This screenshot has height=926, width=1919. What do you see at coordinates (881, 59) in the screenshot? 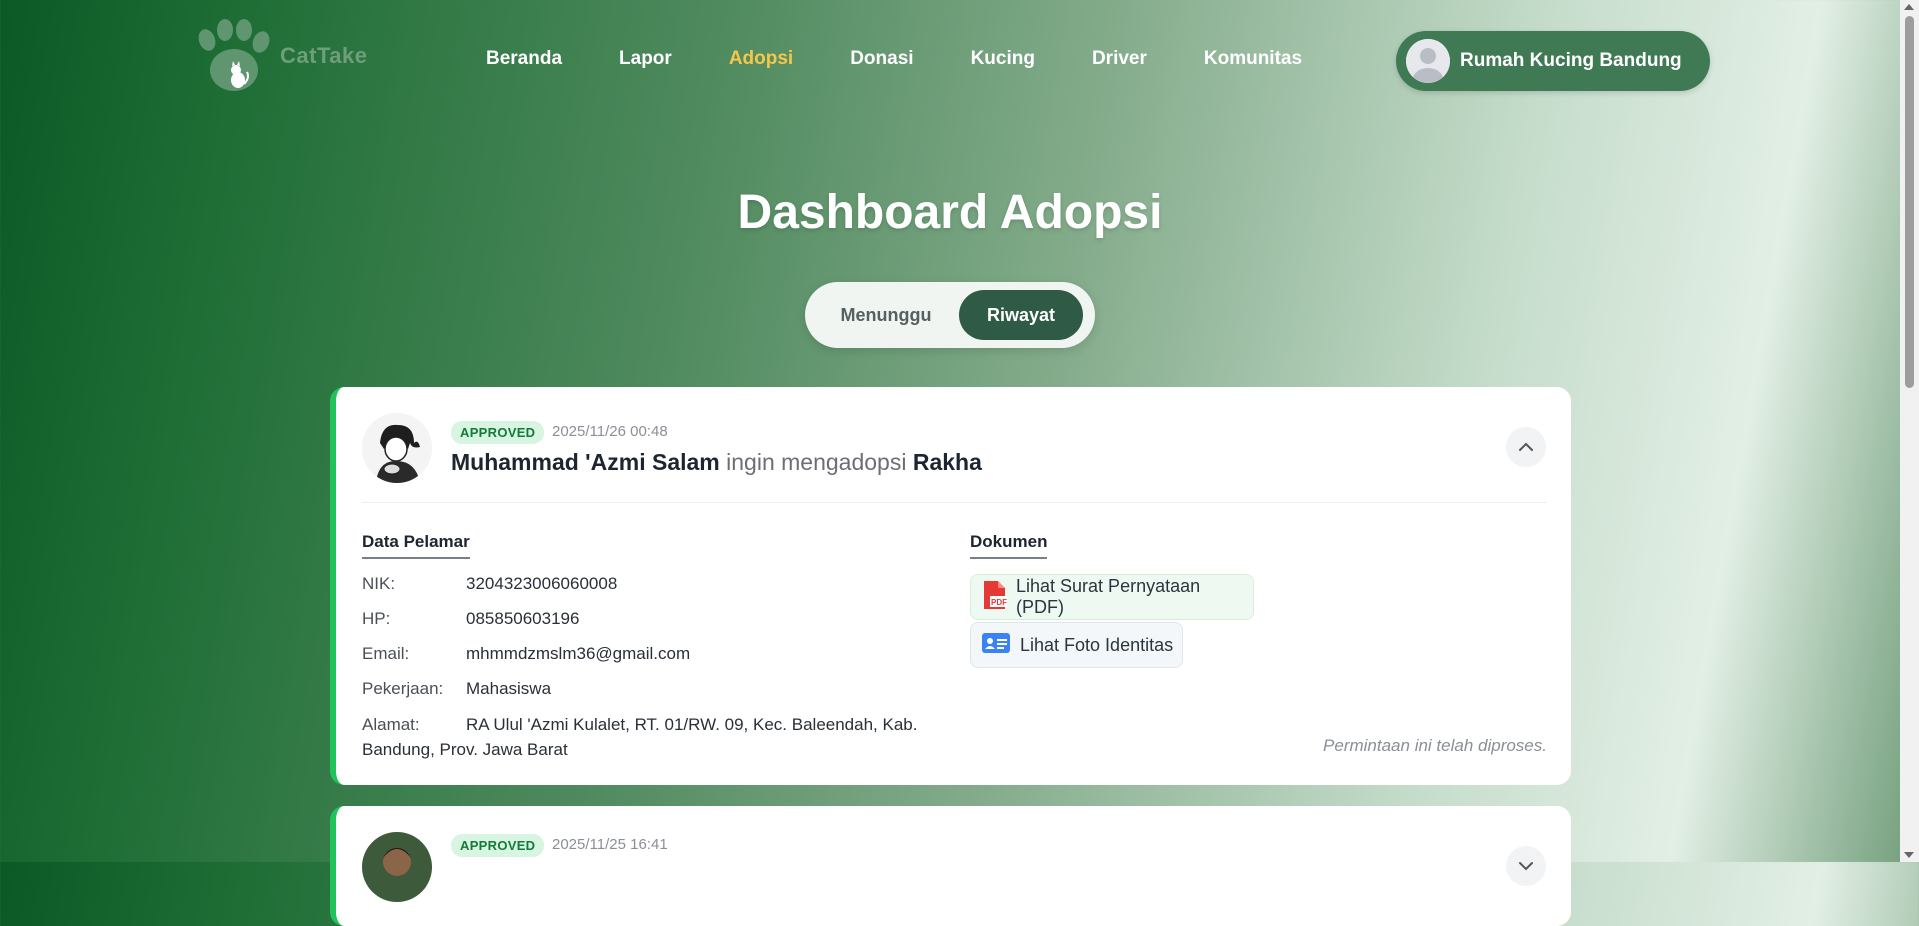
I see `nav-link-donasi: Donasi` at bounding box center [881, 59].